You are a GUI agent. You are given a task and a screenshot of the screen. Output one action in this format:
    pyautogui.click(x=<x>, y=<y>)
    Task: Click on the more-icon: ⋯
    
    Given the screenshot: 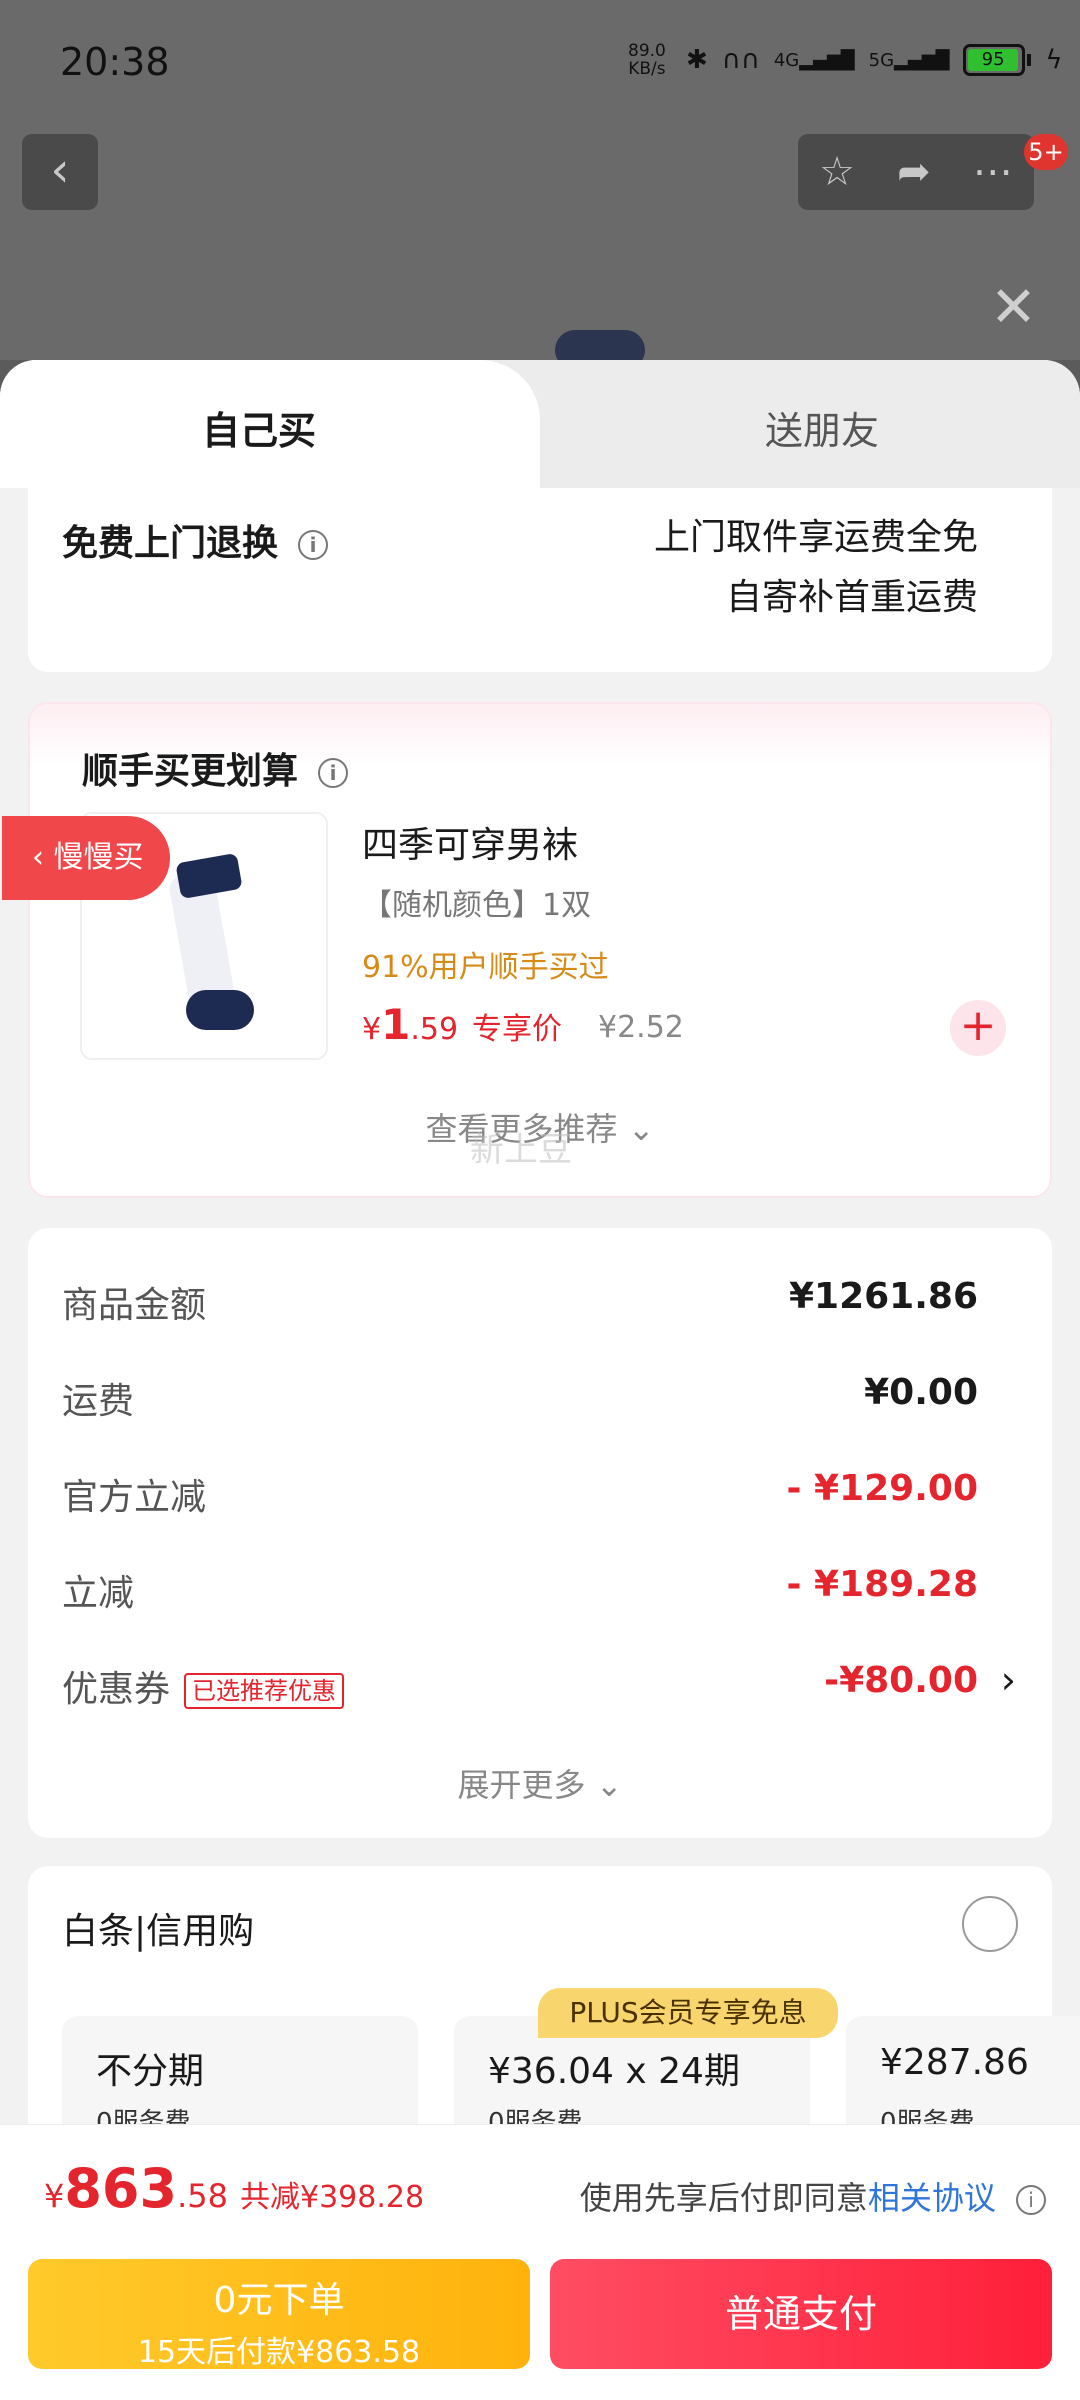 What is the action you would take?
    pyautogui.click(x=993, y=172)
    